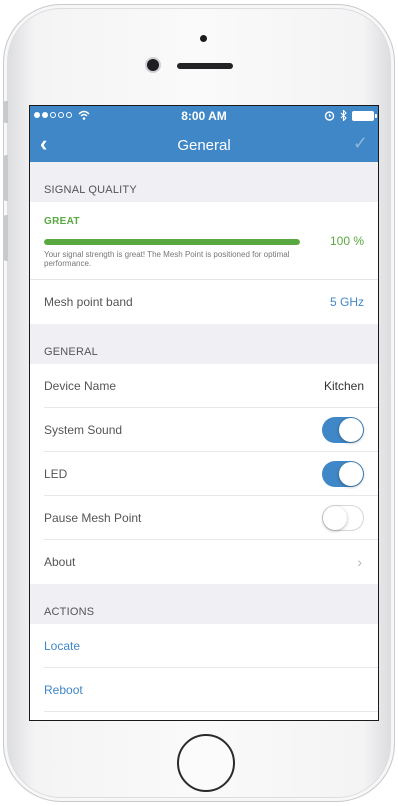 This screenshot has height=806, width=398. I want to click on status-right, so click(350, 115).